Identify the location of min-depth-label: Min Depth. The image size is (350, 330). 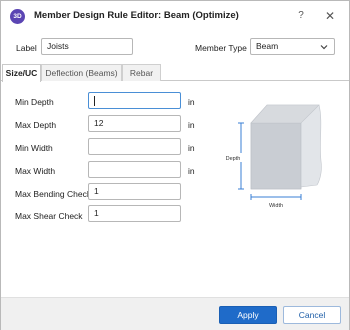
(34, 102).